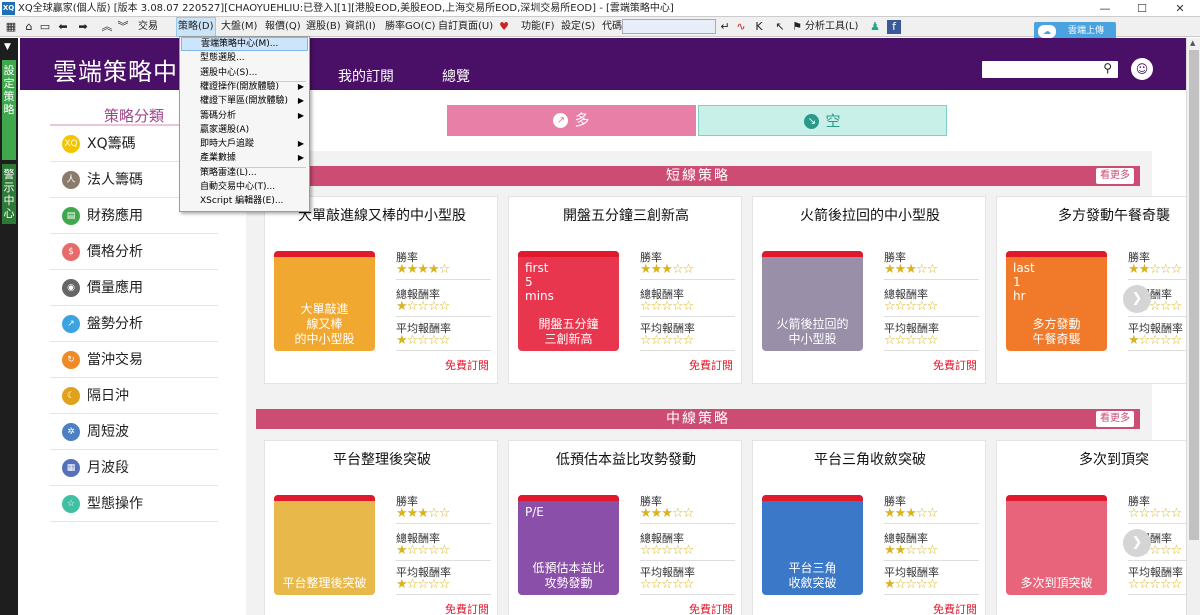 Image resolution: width=1200 pixels, height=615 pixels. I want to click on menu-function: 功能(F), so click(538, 27).